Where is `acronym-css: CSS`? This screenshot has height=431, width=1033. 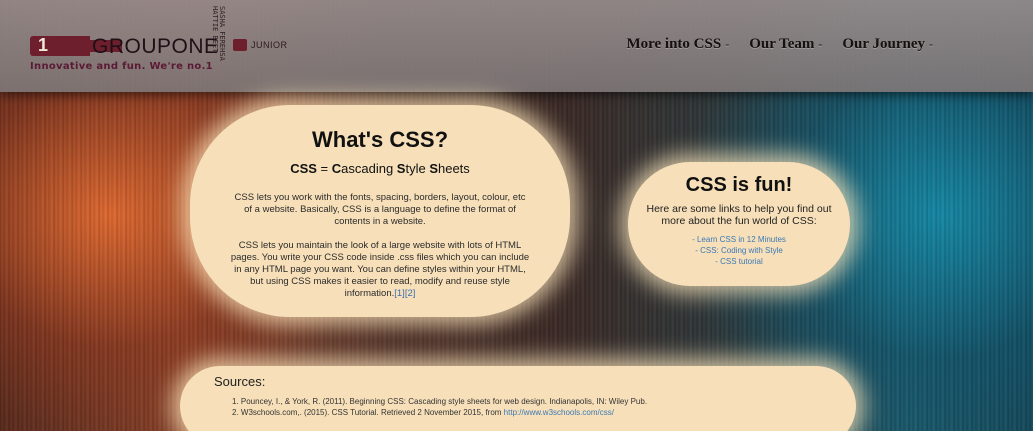 acronym-css: CSS is located at coordinates (303, 168).